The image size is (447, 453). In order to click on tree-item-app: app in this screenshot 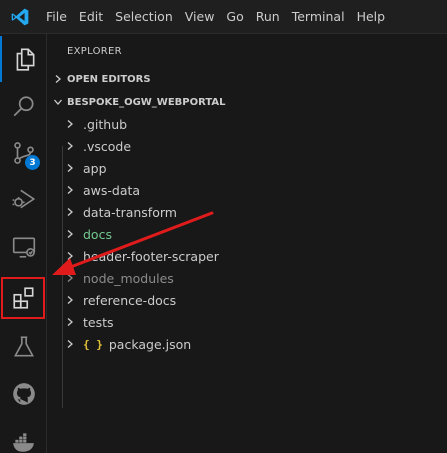, I will do `click(247, 168)`.